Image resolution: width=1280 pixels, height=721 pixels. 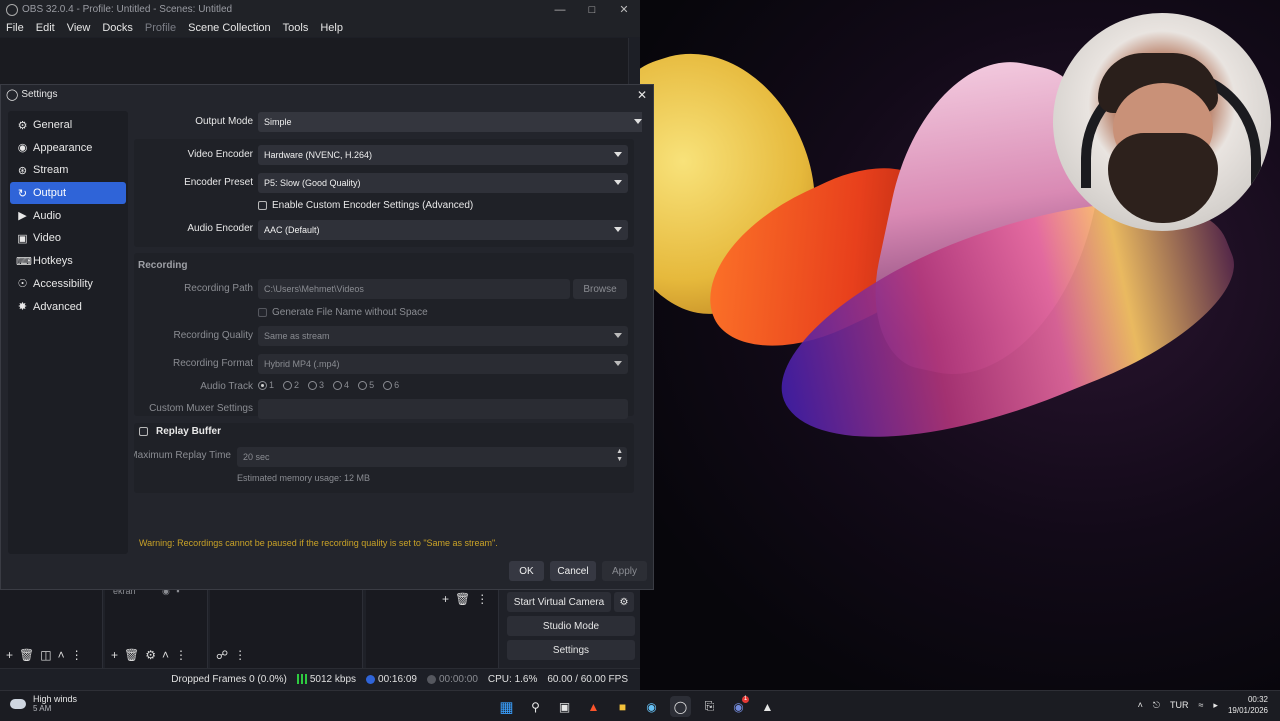 I want to click on replay-buffer-checkbox: Replay Buffer, so click(x=180, y=431).